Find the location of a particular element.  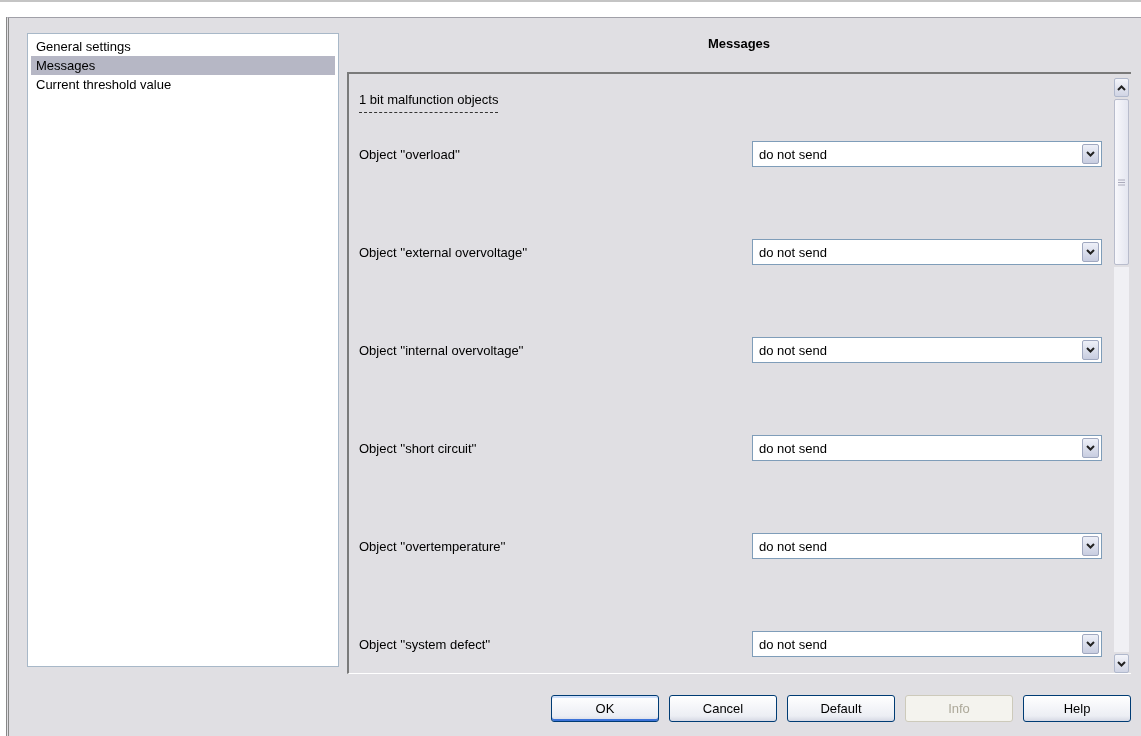

parameter-label: Object ''external overvoltage'' is located at coordinates (443, 252).